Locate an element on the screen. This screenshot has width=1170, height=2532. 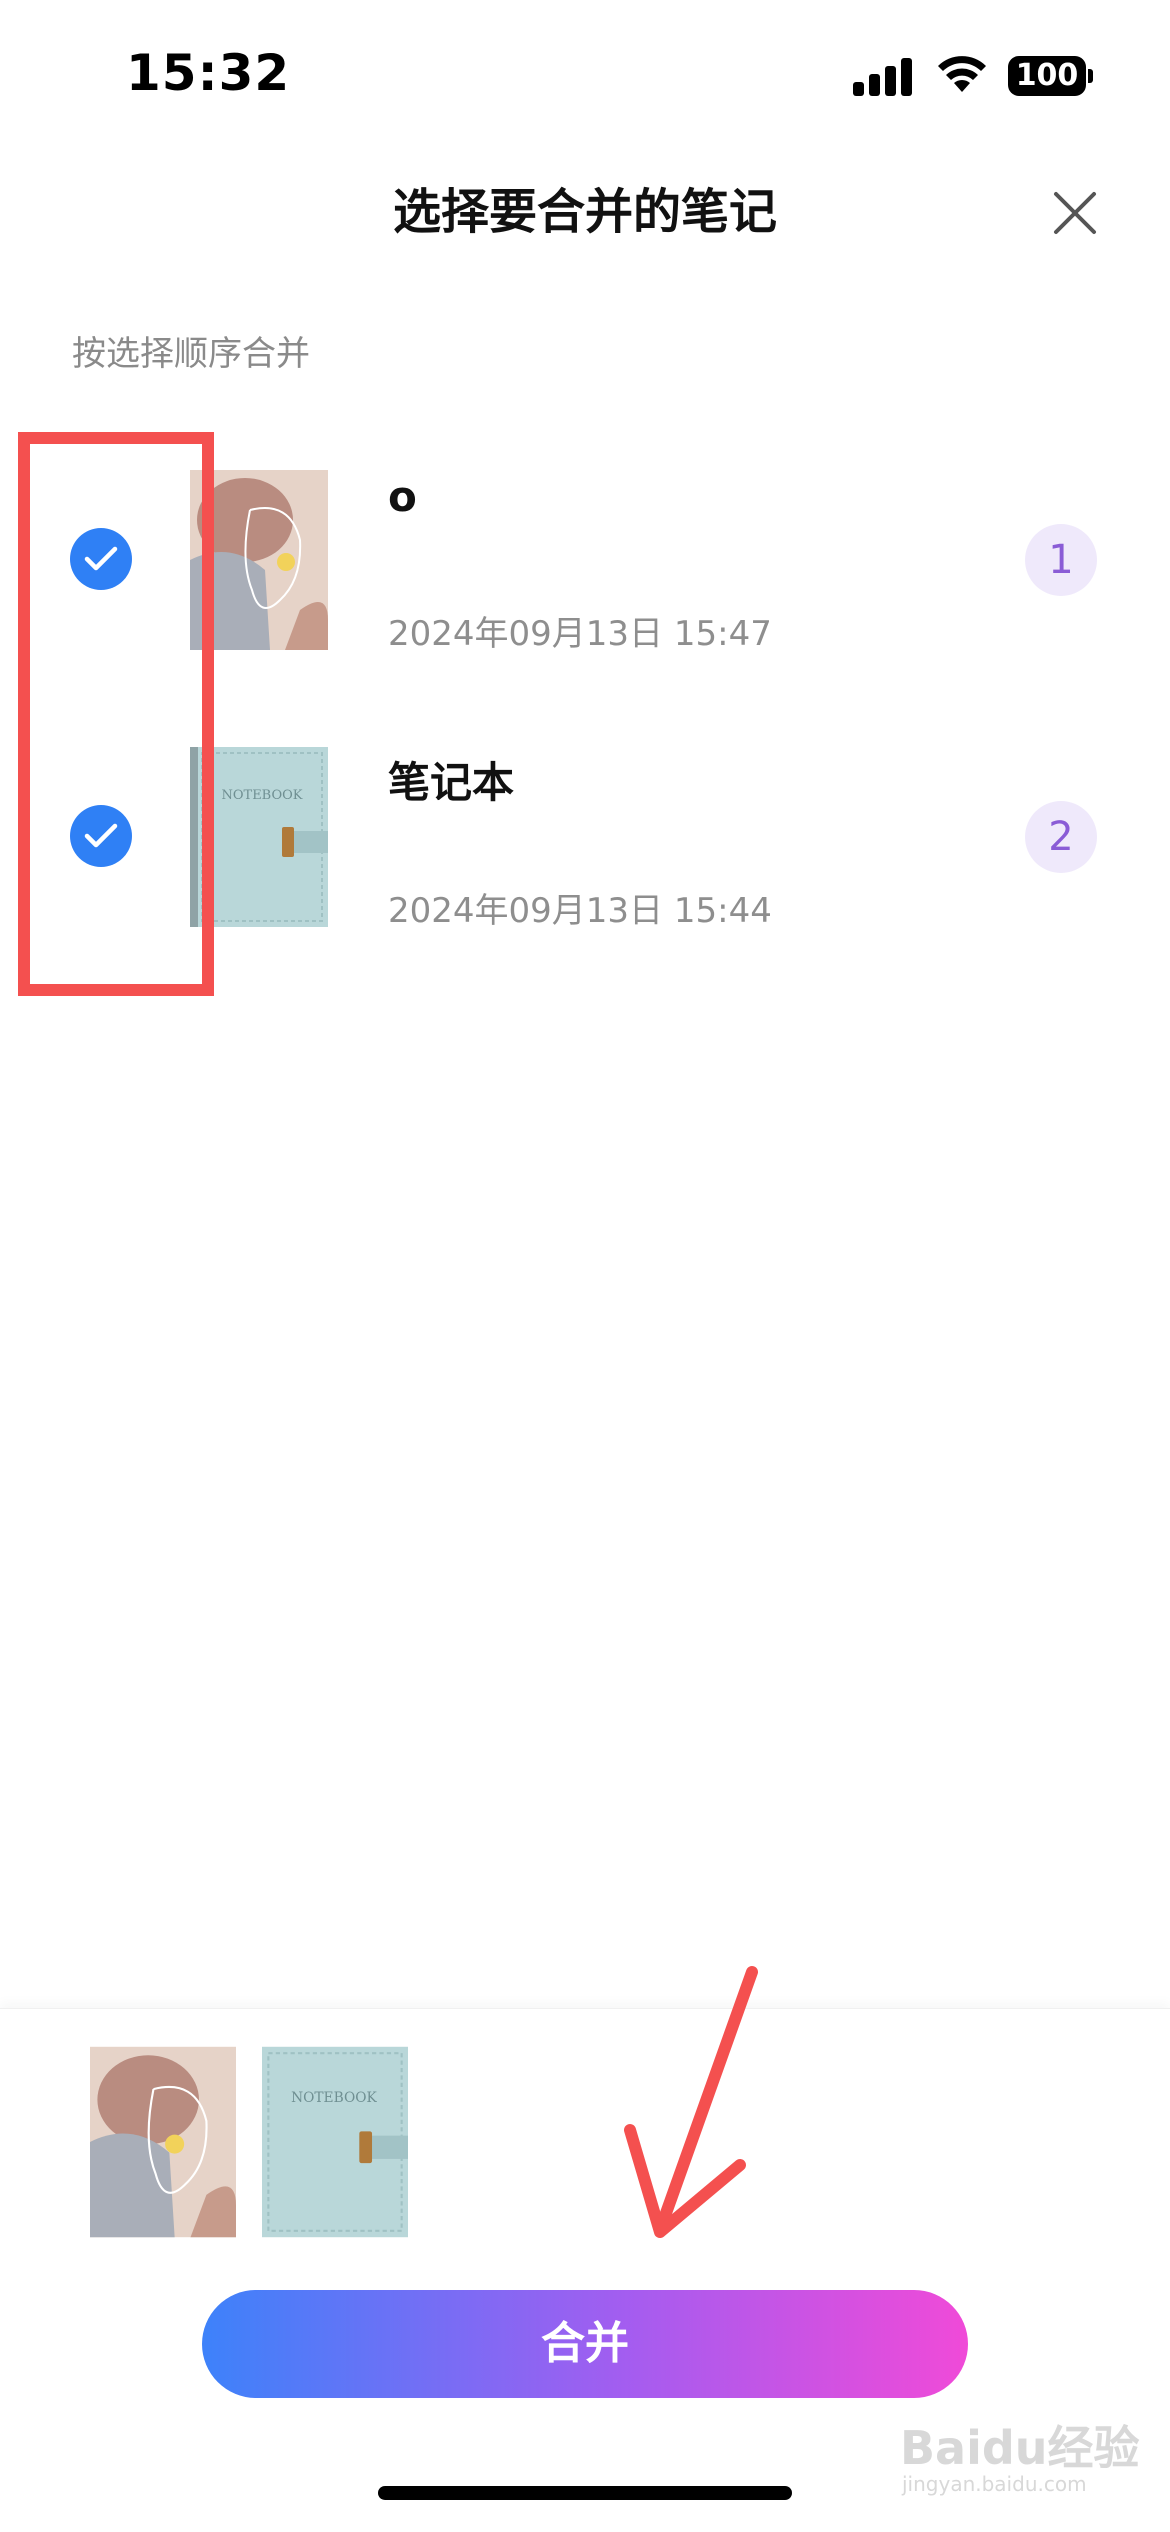
watermark-url: jingyan.baidu.com is located at coordinates (994, 2484).